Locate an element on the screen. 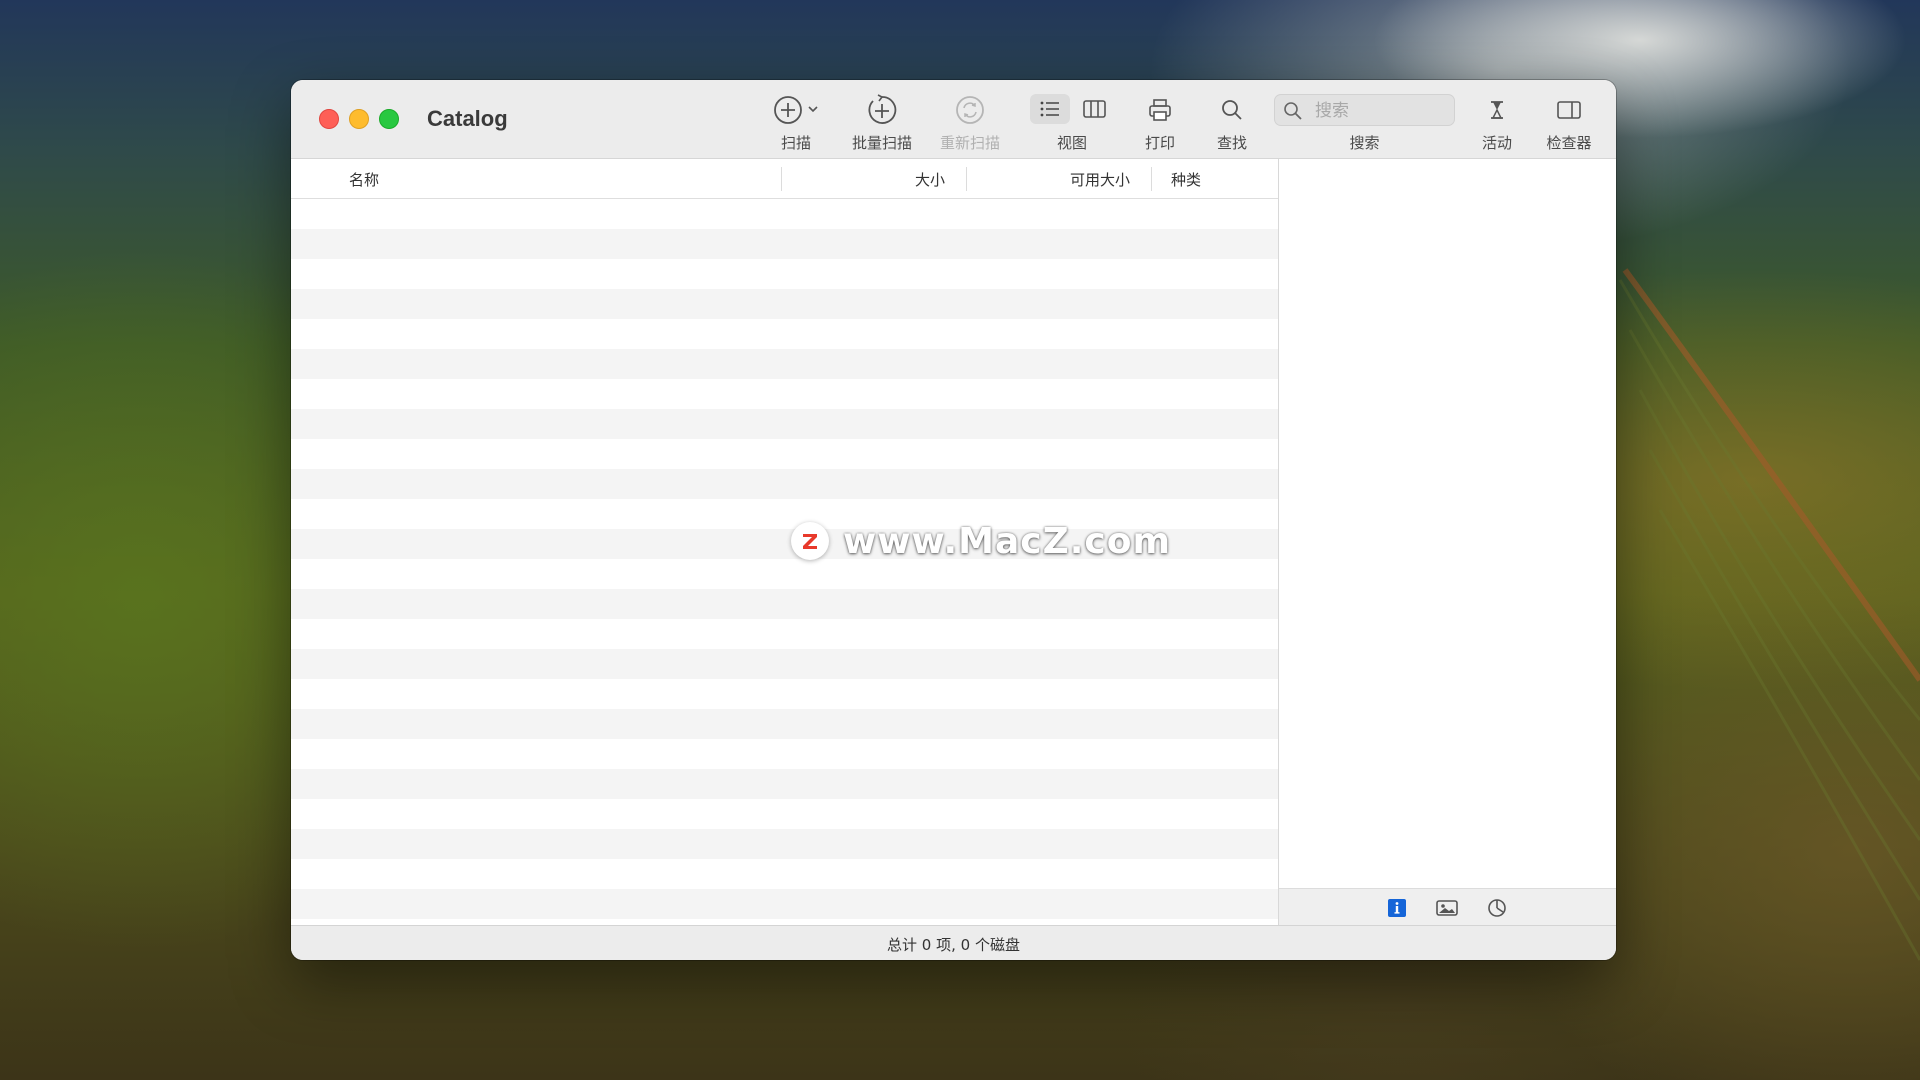  scan-label: 扫描 is located at coordinates (795, 143).